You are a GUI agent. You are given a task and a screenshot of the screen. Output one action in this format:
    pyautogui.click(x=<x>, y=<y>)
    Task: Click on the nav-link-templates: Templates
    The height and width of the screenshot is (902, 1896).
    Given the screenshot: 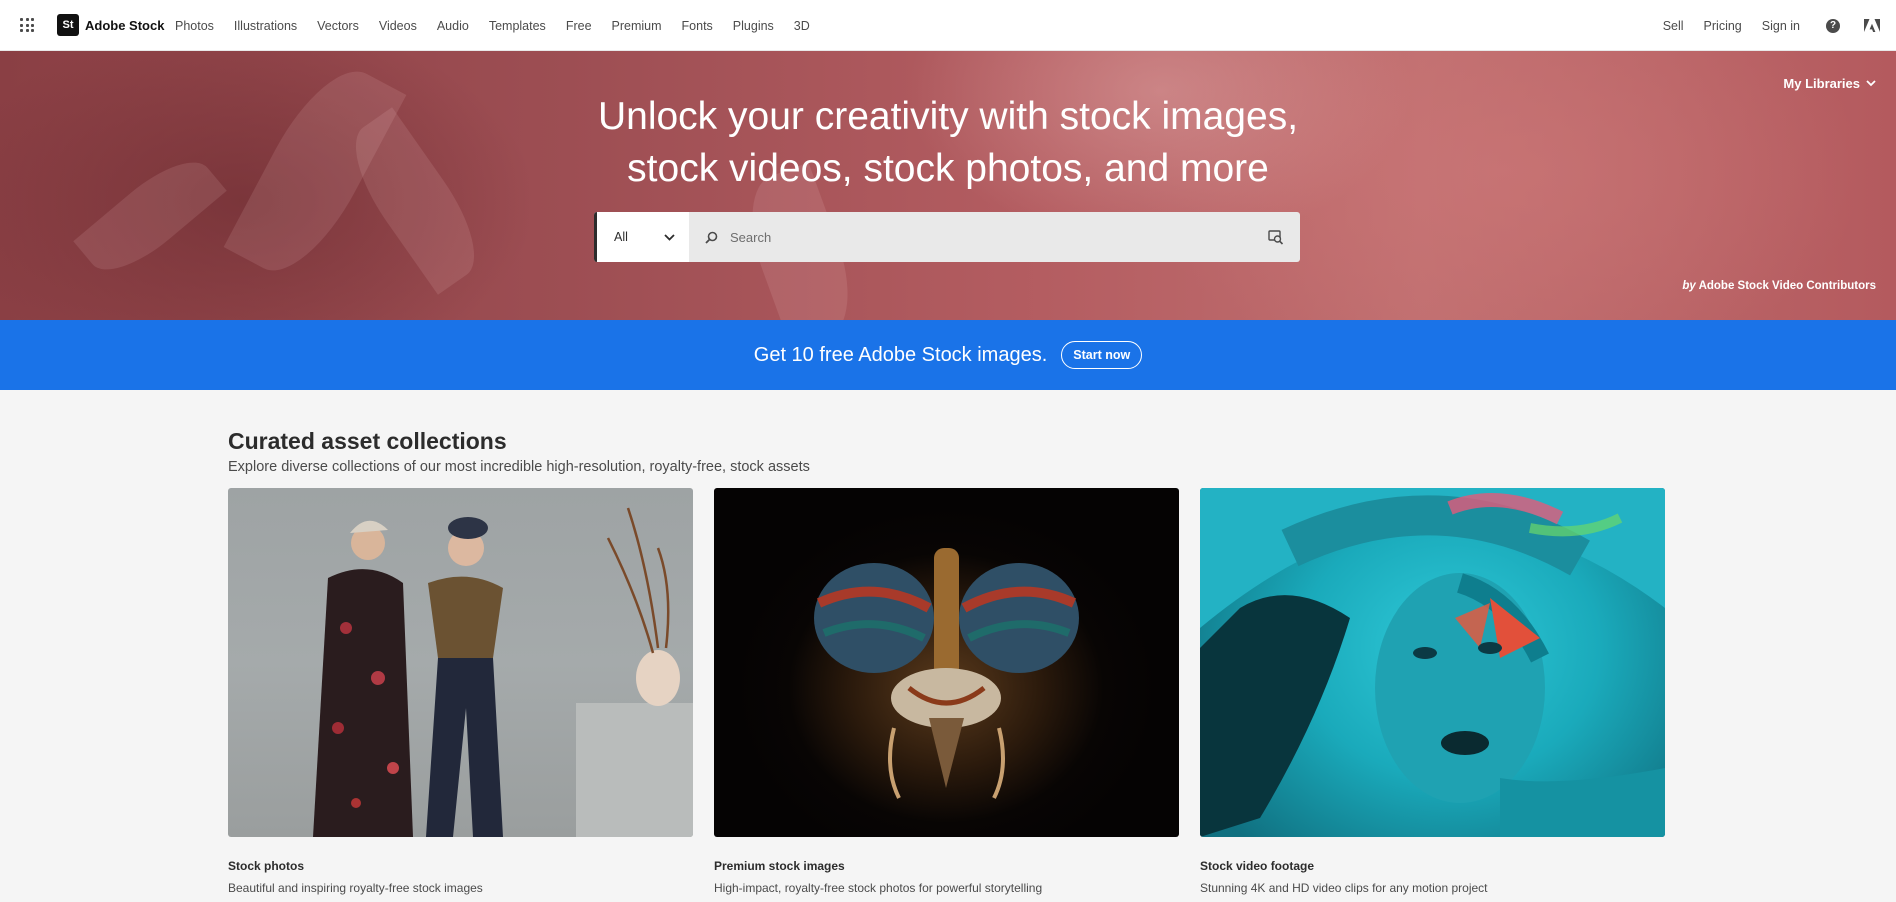 What is the action you would take?
    pyautogui.click(x=517, y=26)
    